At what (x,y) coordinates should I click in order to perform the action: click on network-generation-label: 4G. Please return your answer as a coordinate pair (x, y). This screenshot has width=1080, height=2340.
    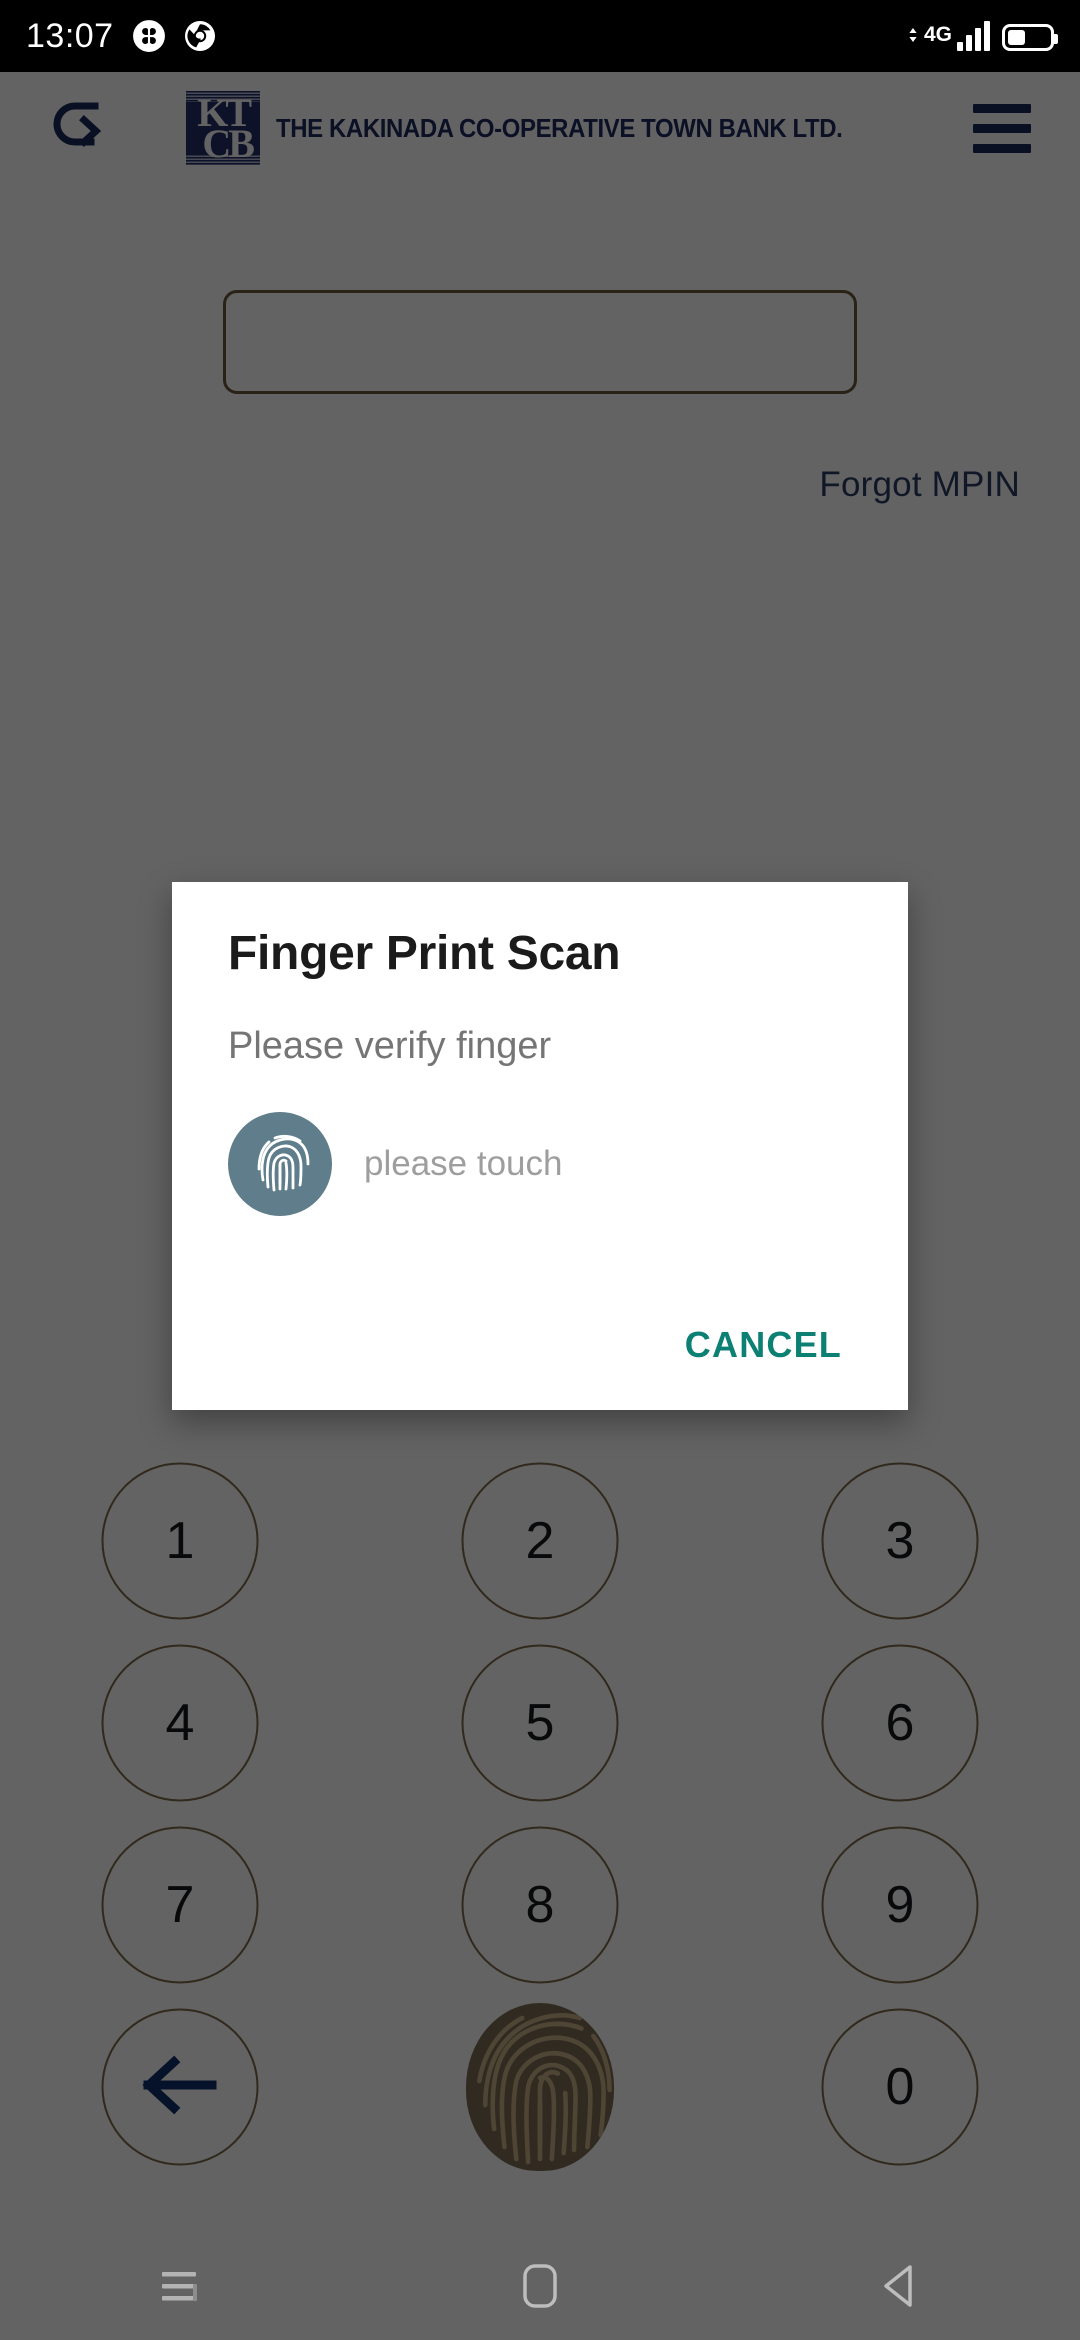
    Looking at the image, I should click on (937, 34).